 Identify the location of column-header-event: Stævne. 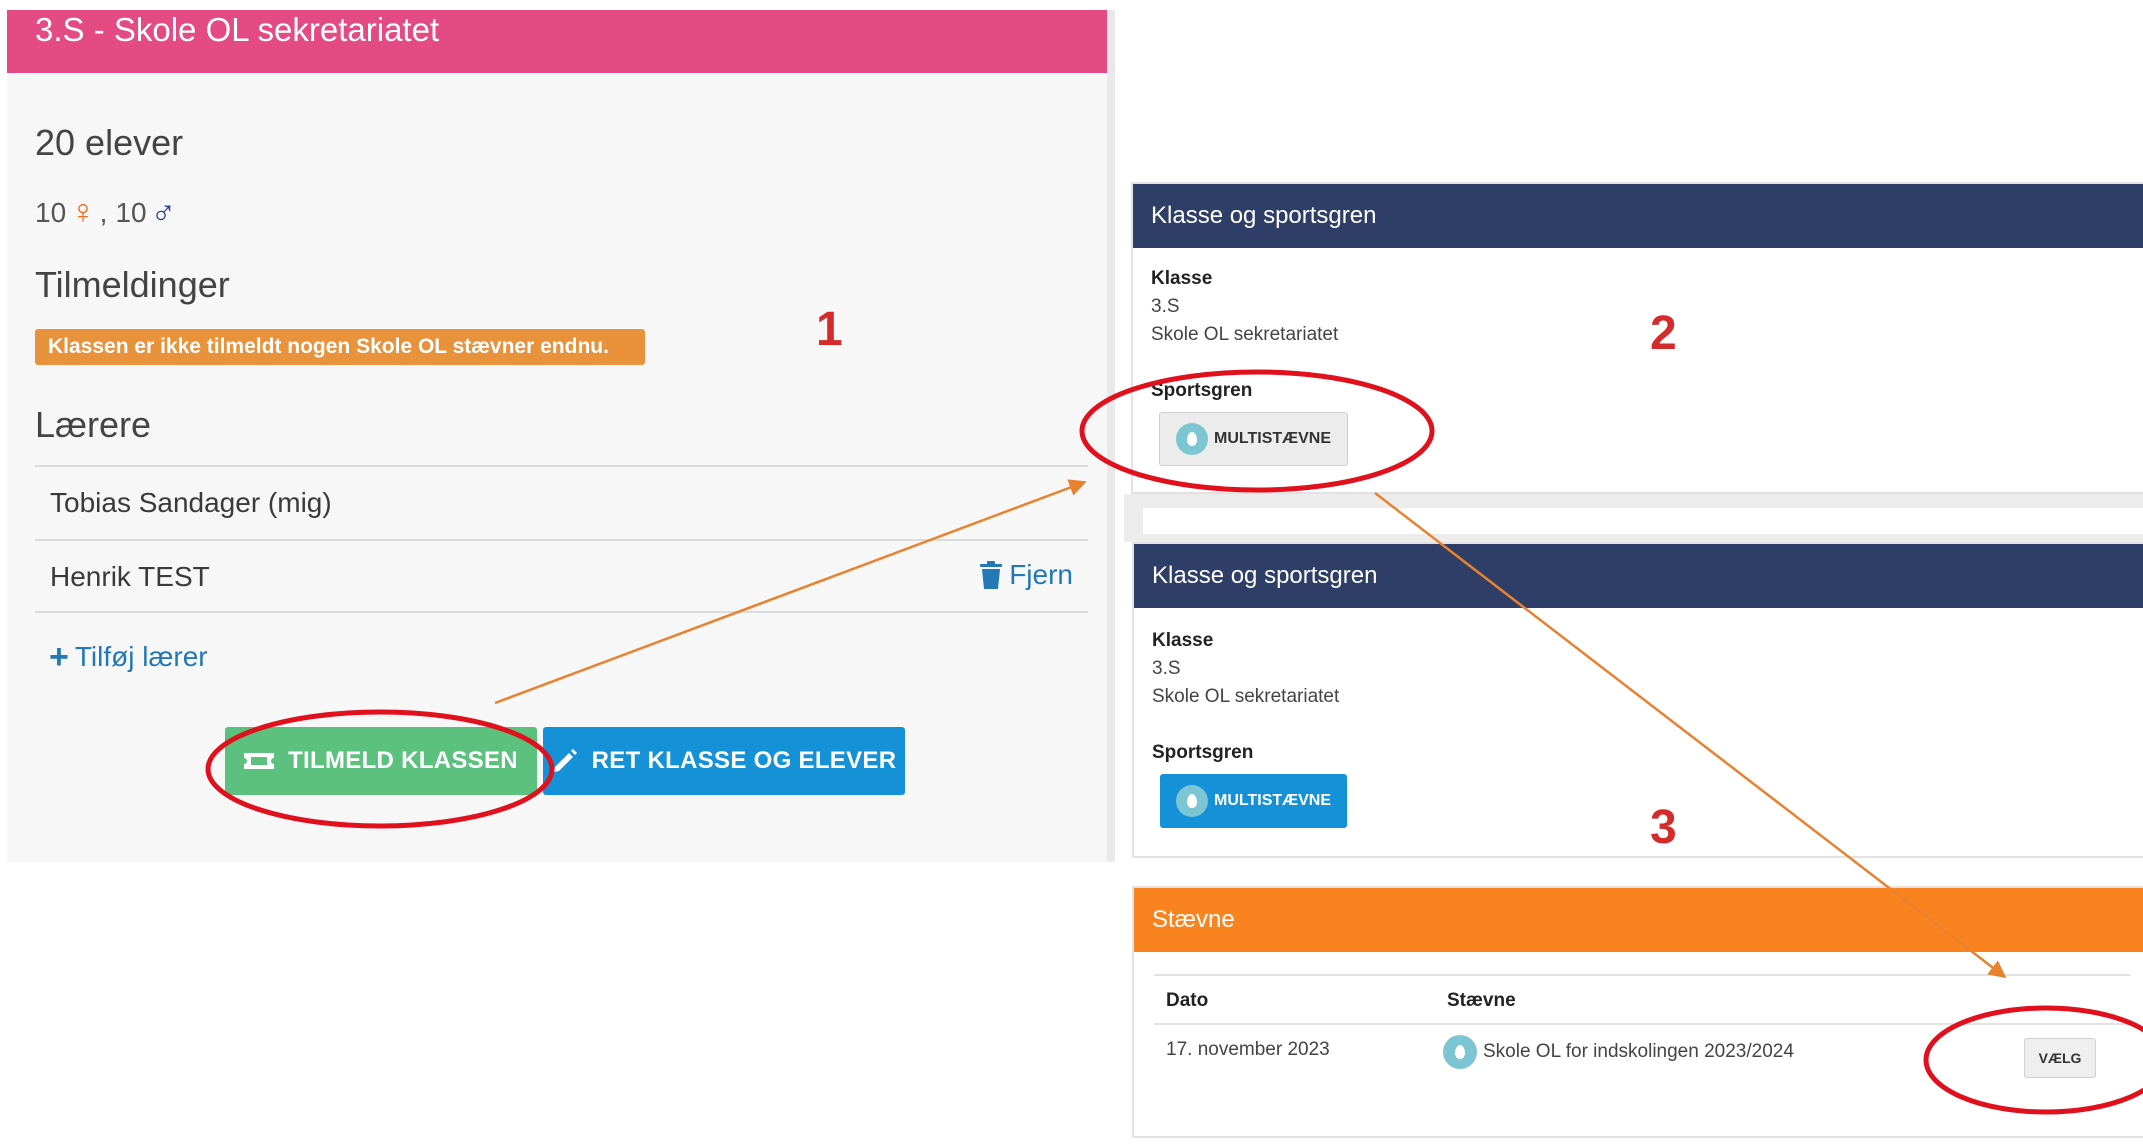
(1481, 1000).